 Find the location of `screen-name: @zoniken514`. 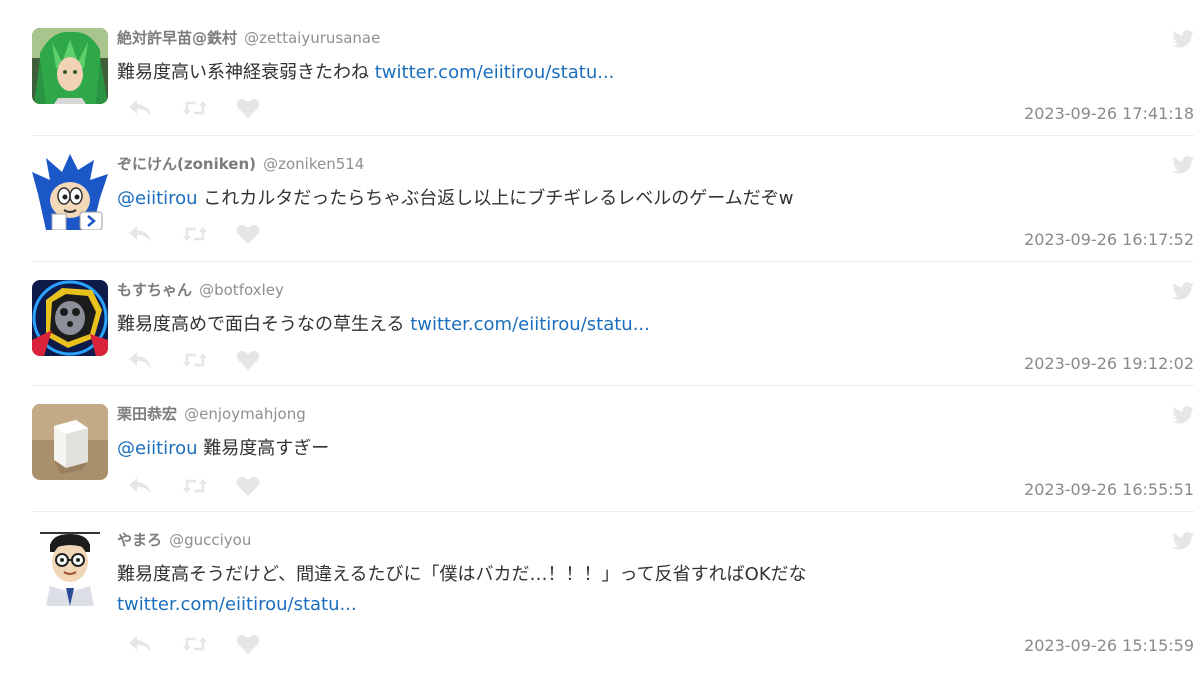

screen-name: @zoniken514 is located at coordinates (313, 164).